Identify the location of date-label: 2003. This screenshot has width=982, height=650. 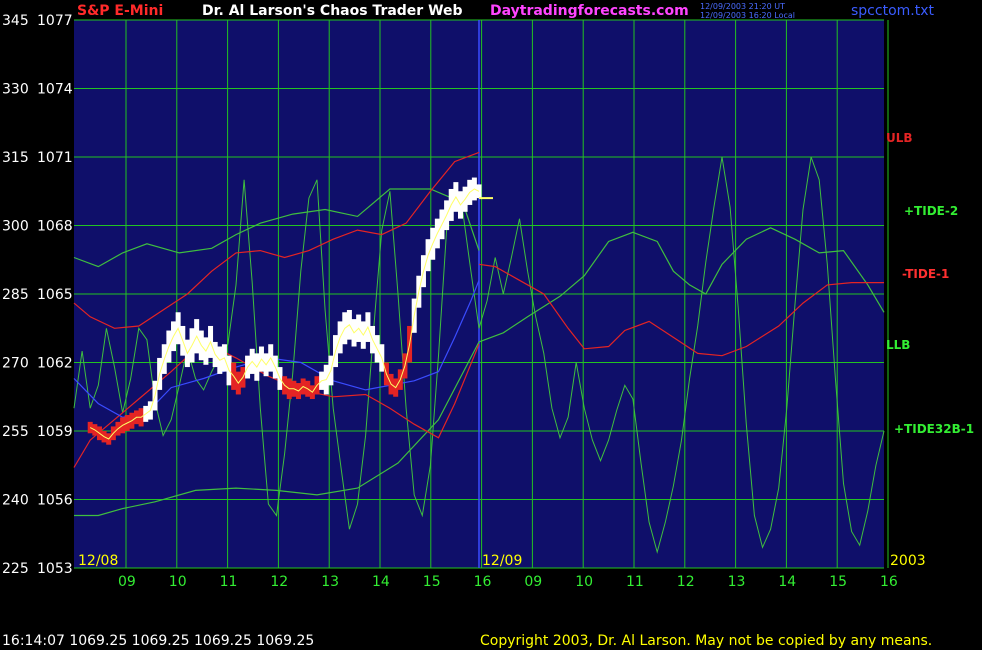
(908, 561).